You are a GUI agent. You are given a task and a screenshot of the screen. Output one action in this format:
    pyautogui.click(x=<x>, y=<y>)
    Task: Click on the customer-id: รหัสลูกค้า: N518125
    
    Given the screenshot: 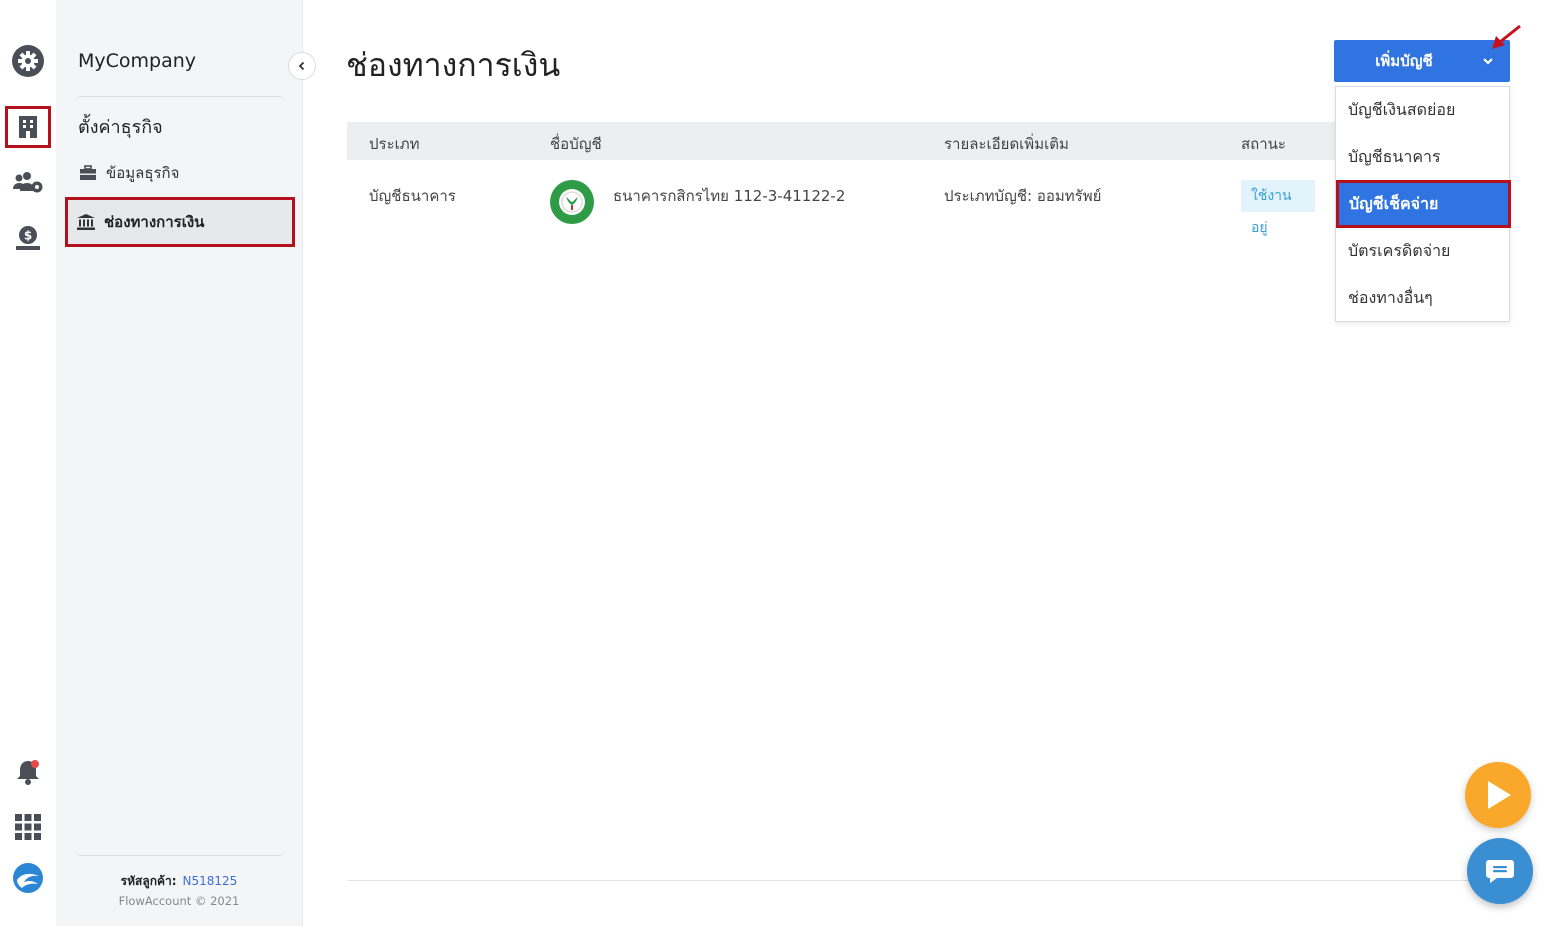 What is the action you would take?
    pyautogui.click(x=179, y=881)
    